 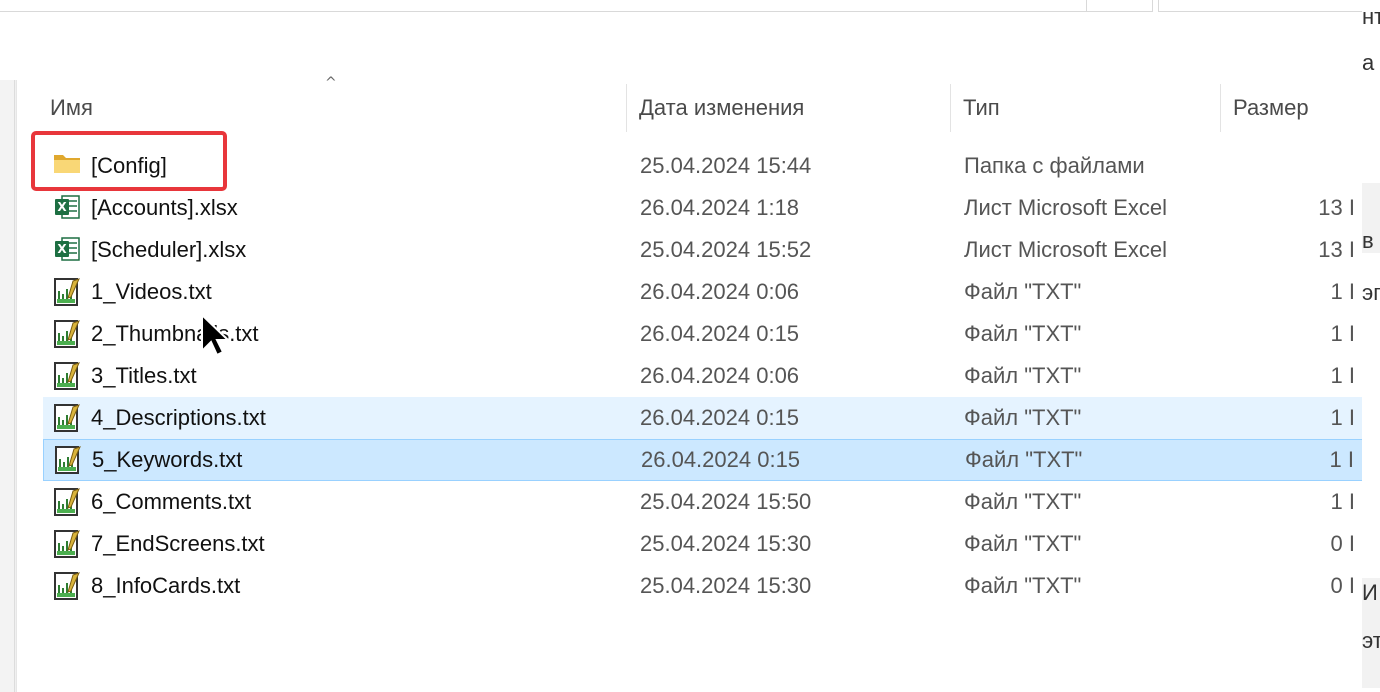 I want to click on file-name: 4_Descriptions.txt, so click(x=178, y=417).